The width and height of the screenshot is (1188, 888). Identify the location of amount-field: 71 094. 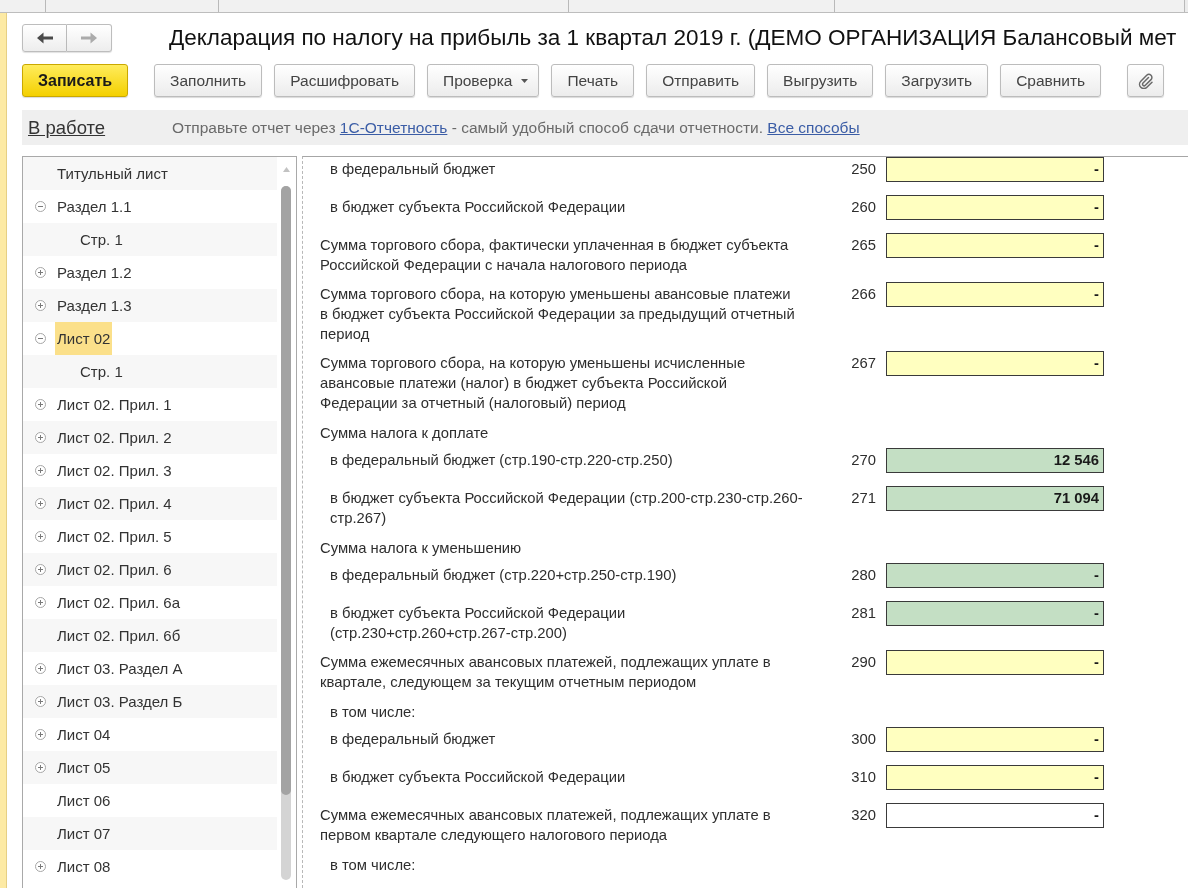
(995, 498).